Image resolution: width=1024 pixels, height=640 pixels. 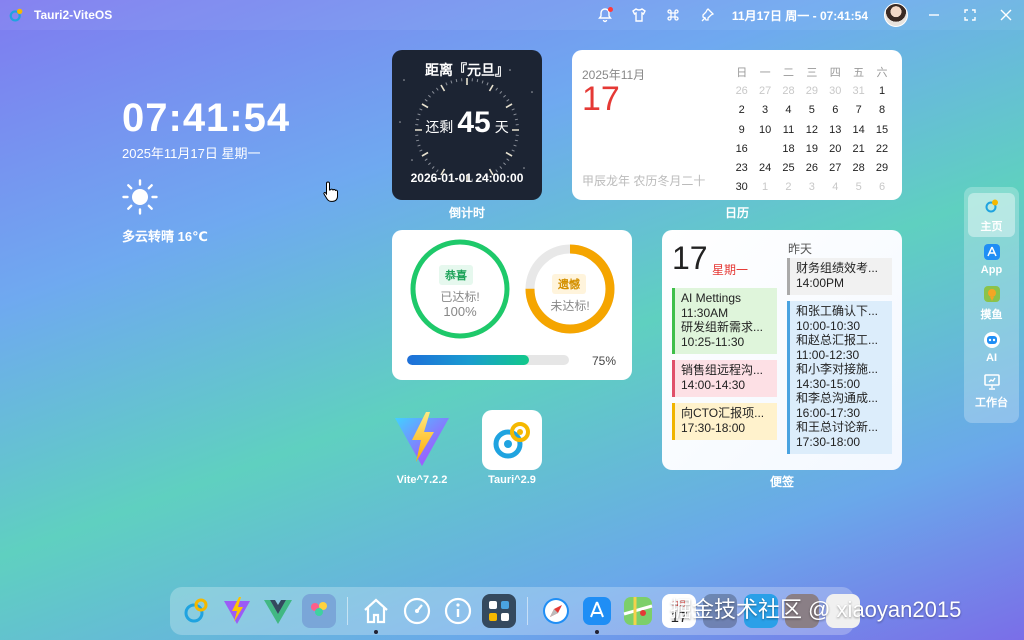 I want to click on note-item: 销售组远程沟... 14:00-14:30, so click(x=724, y=378).